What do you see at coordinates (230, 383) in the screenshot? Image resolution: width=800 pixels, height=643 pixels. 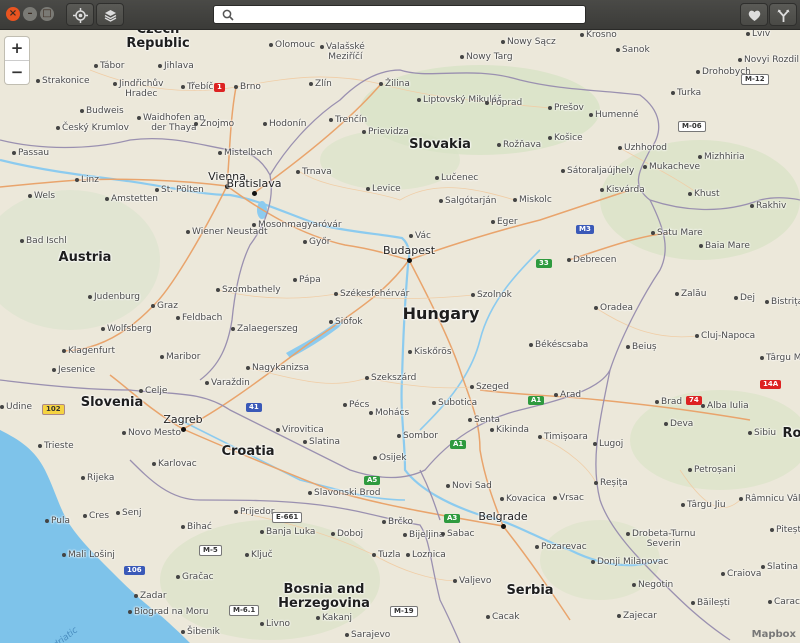 I see `city-label: Varaždin` at bounding box center [230, 383].